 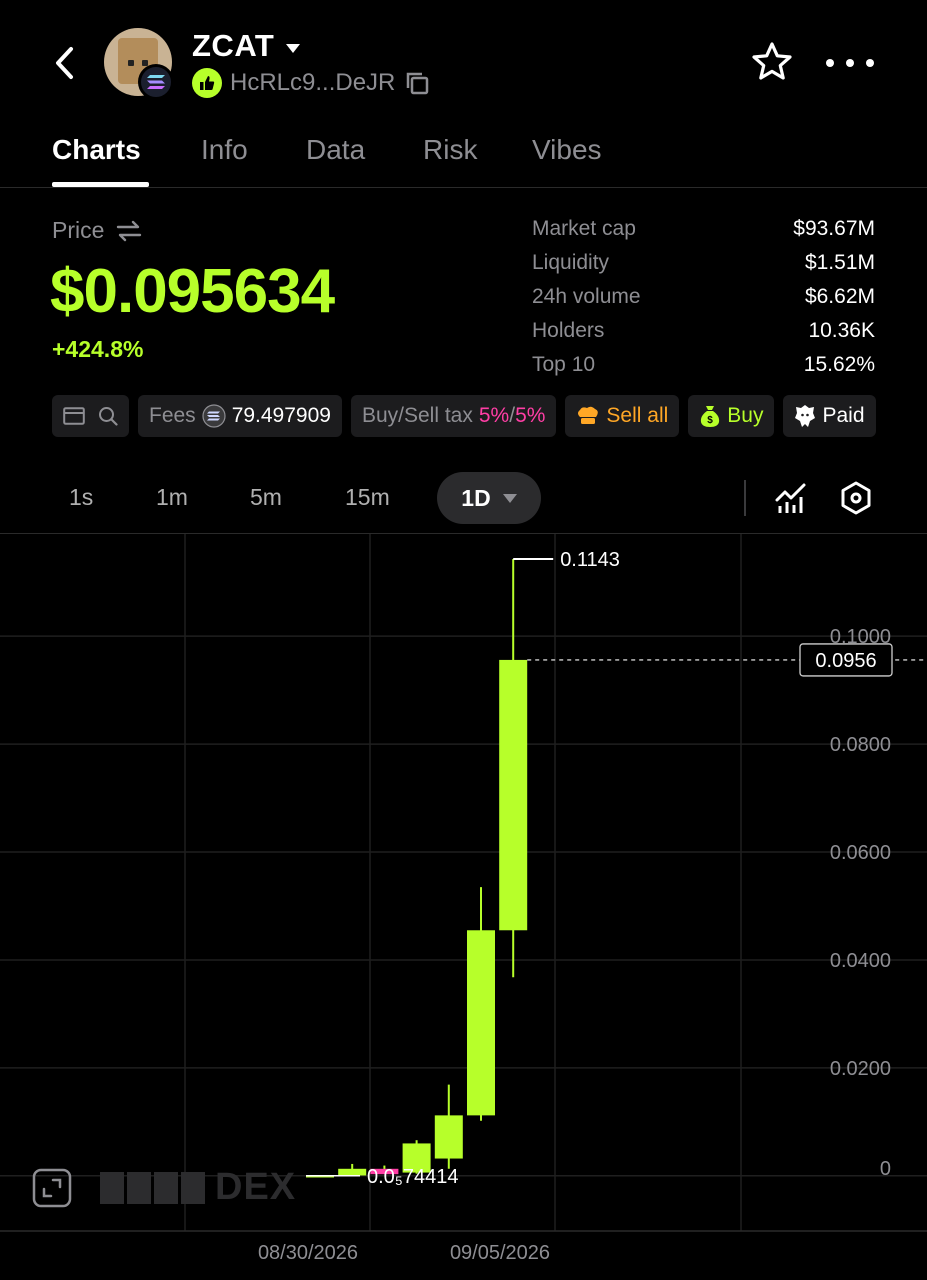 I want to click on chevron-left-icon, so click(x=64, y=63).